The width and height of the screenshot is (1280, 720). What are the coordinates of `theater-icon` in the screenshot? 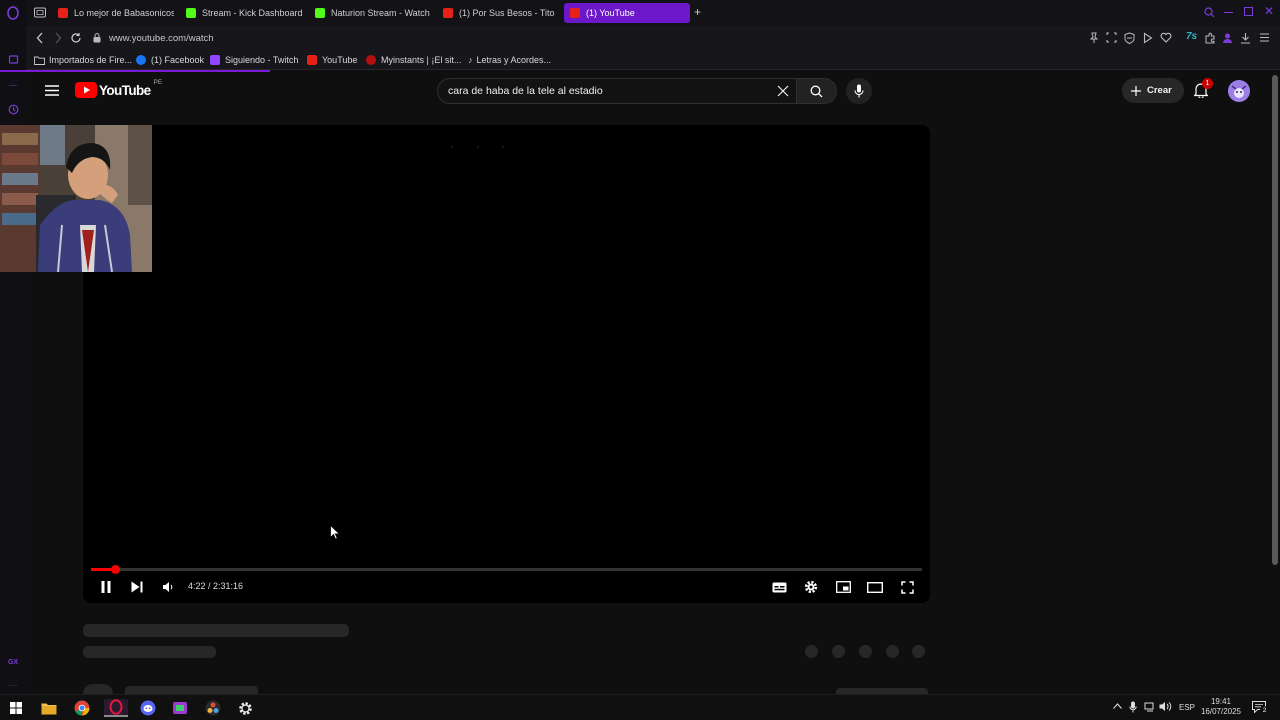 It's located at (875, 587).